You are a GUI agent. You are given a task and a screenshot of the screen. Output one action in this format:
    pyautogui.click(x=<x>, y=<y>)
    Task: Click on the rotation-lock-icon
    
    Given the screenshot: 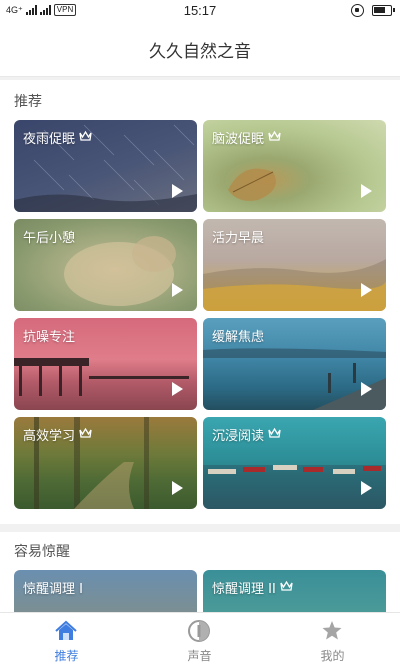 What is the action you would take?
    pyautogui.click(x=357, y=10)
    